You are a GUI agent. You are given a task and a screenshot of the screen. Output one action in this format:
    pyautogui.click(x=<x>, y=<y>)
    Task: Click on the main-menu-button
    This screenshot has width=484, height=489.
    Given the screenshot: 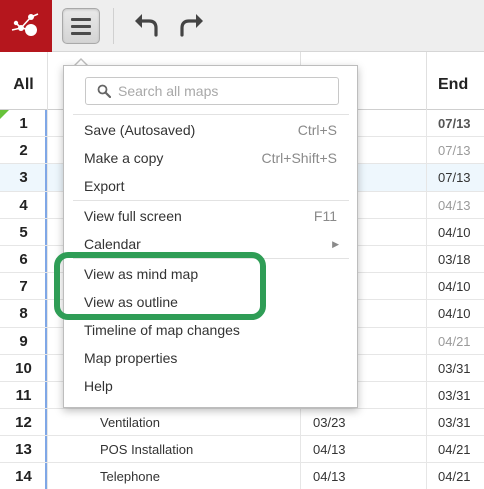 What is the action you would take?
    pyautogui.click(x=81, y=26)
    